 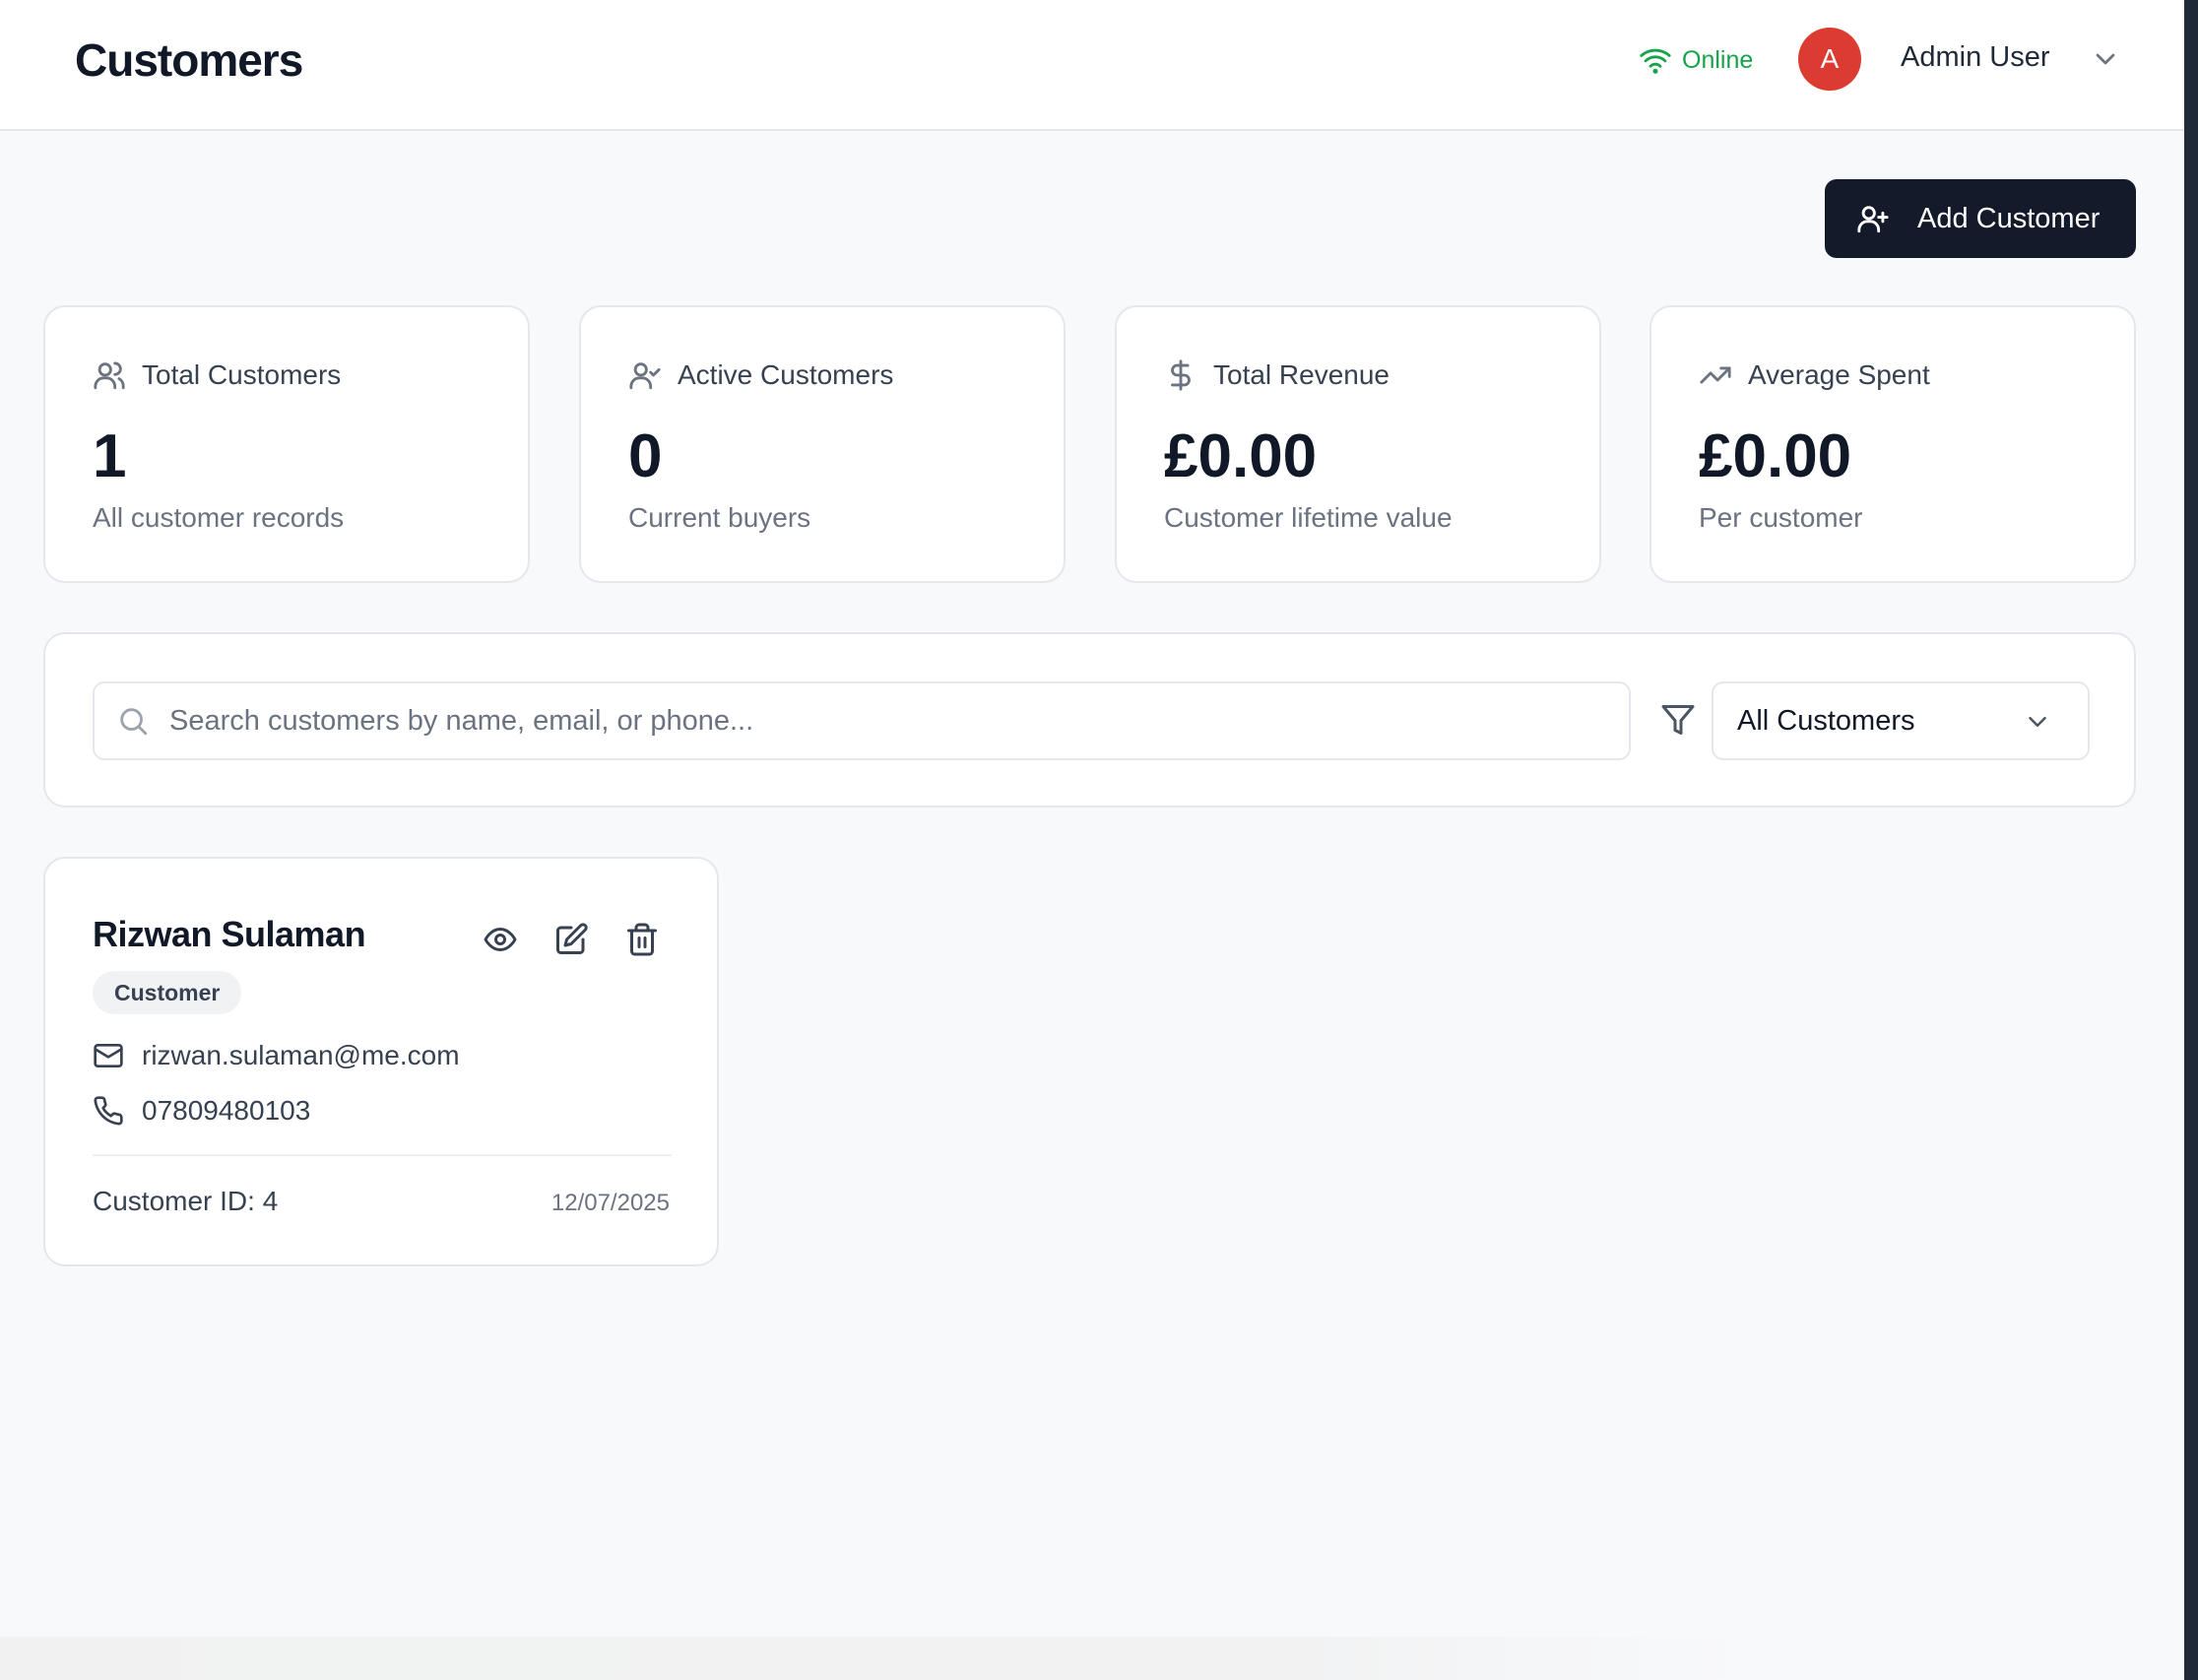 I want to click on stat-label: Total Customers, so click(x=242, y=374).